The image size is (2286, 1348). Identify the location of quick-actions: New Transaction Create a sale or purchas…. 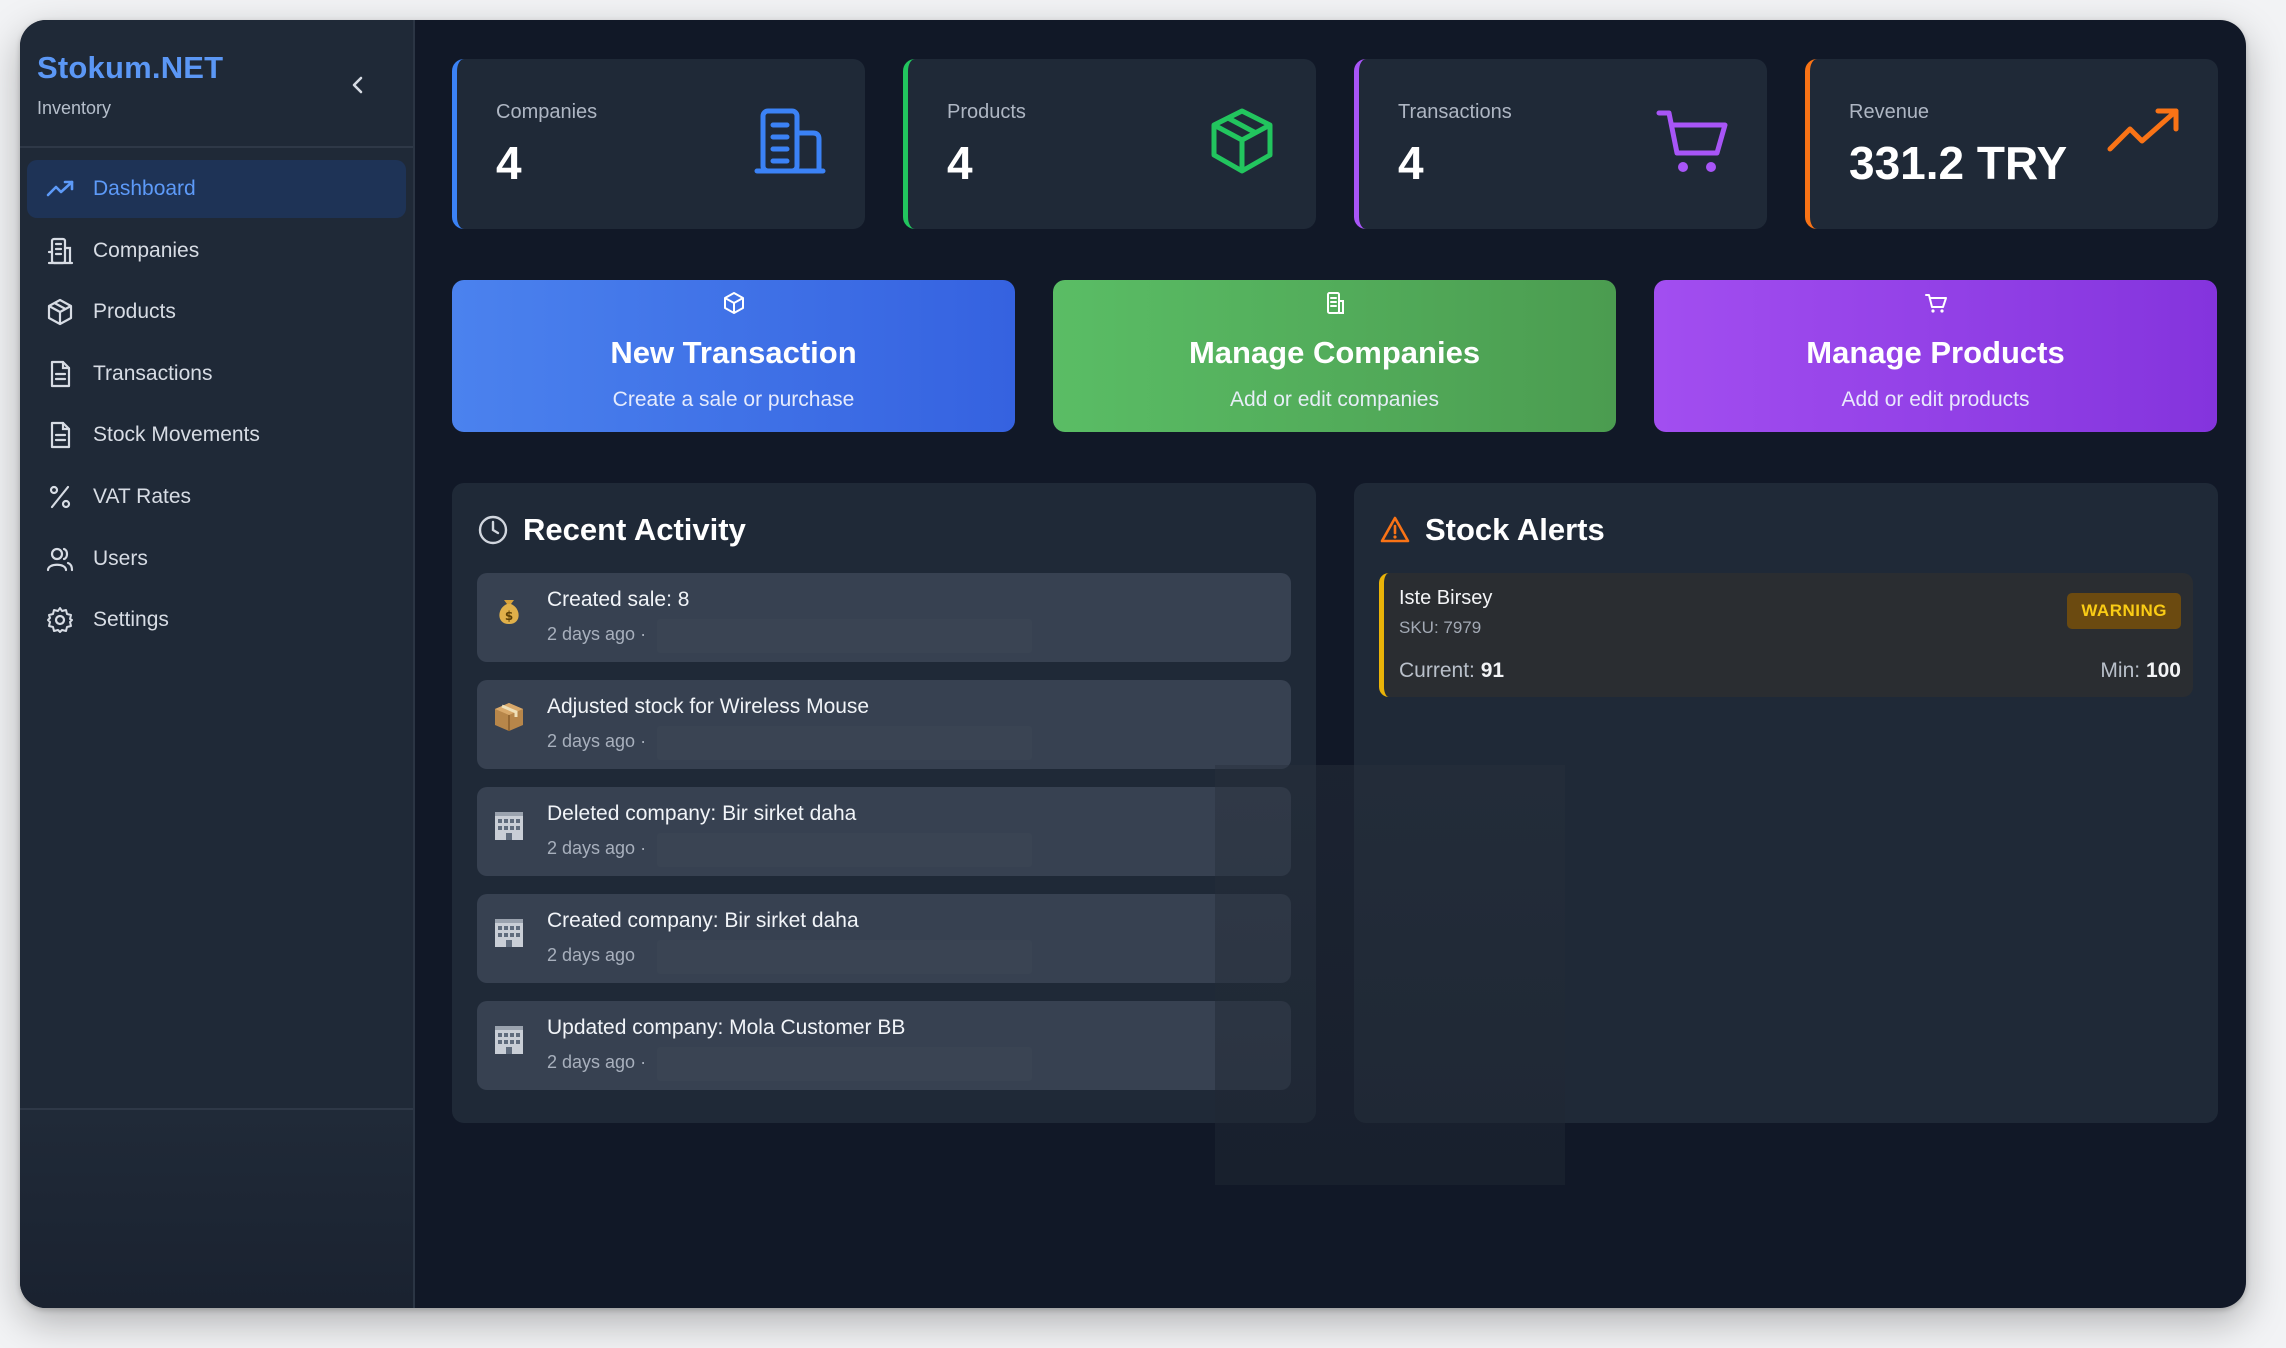
(1335, 356).